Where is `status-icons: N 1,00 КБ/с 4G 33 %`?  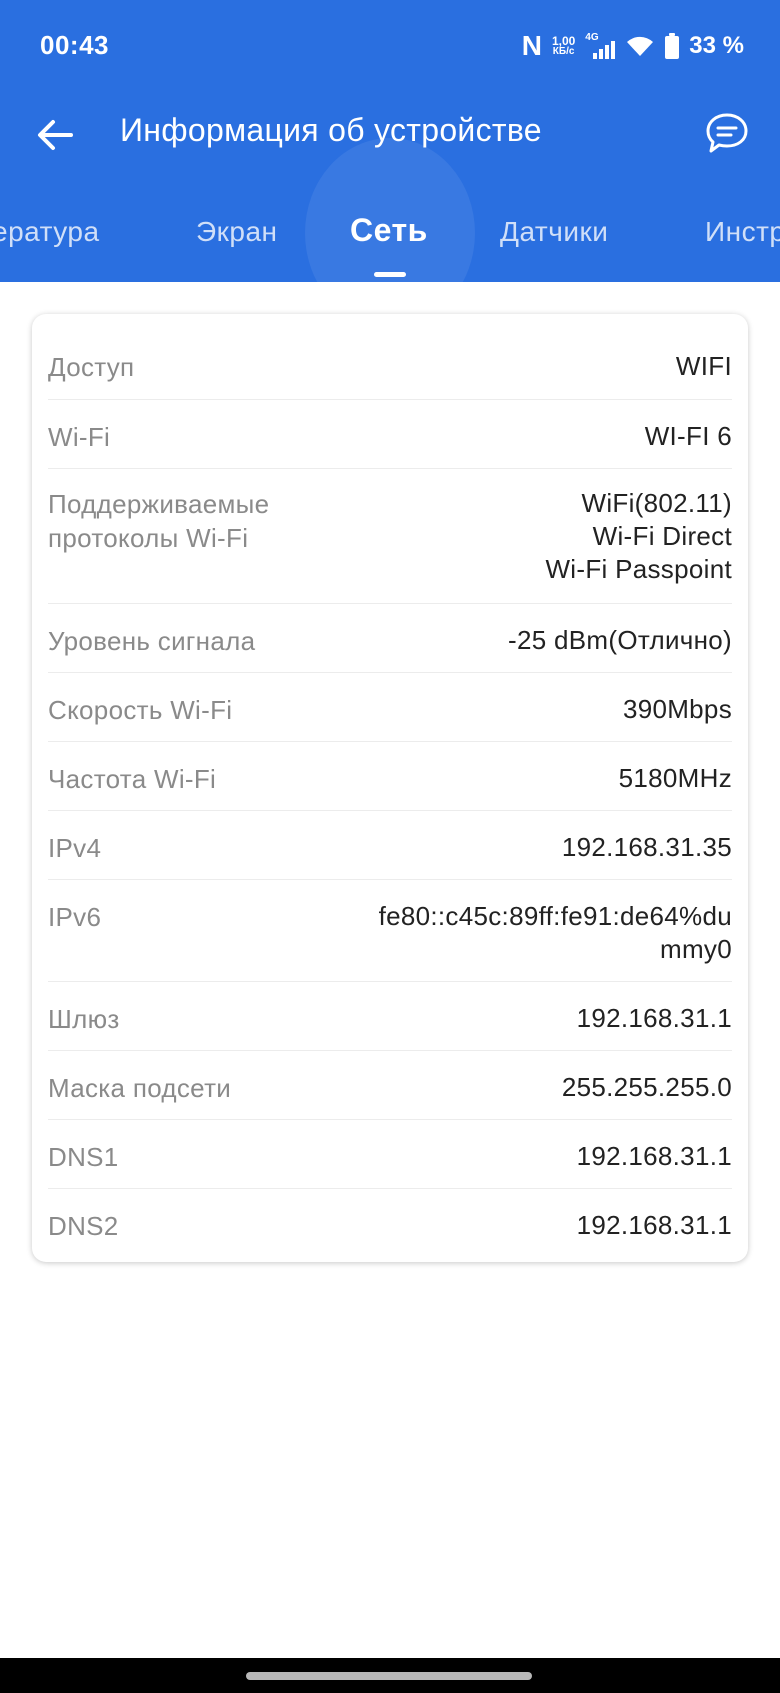 status-icons: N 1,00 КБ/с 4G 33 % is located at coordinates (633, 46).